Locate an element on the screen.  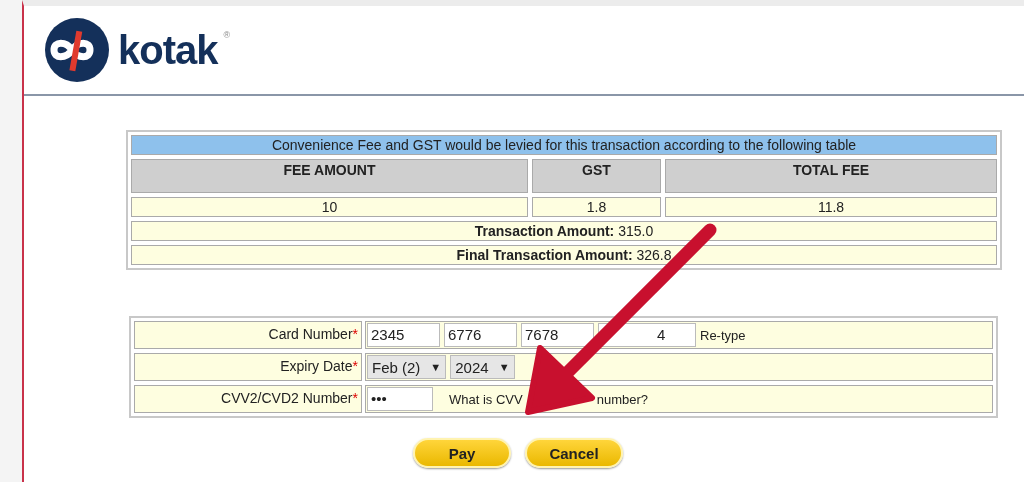
year-select: 2024 ▼ is located at coordinates (482, 367).